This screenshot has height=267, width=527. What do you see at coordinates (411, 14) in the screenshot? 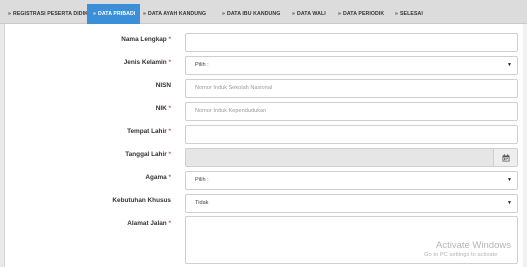
I see `tab-label: SELESAI` at bounding box center [411, 14].